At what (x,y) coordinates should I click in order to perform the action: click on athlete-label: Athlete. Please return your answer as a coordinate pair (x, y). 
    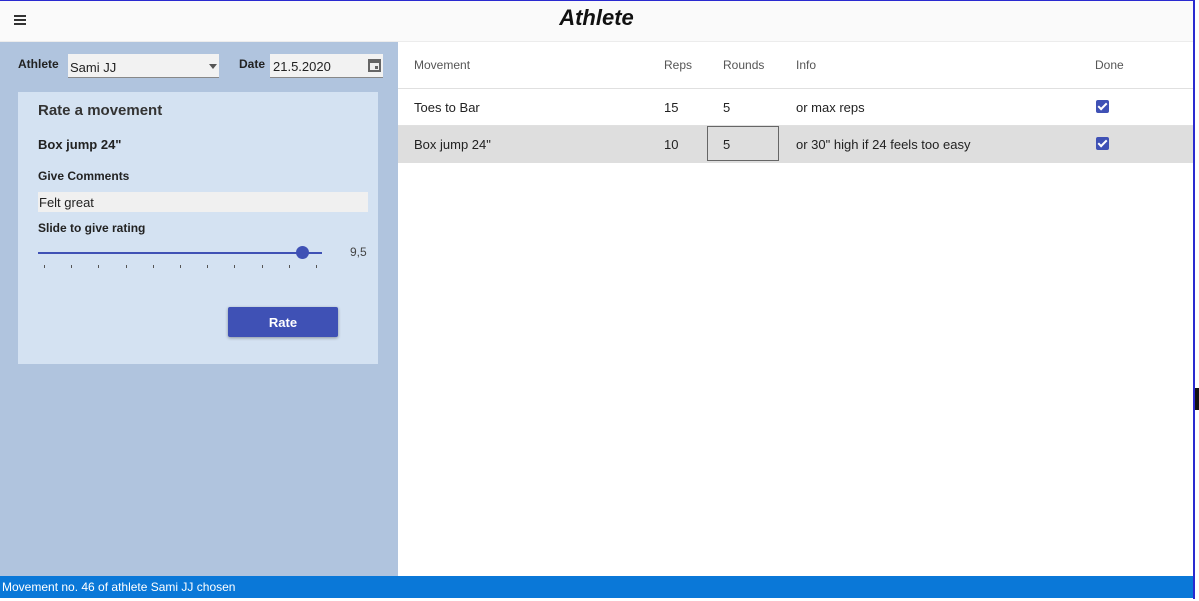
    Looking at the image, I should click on (38, 64).